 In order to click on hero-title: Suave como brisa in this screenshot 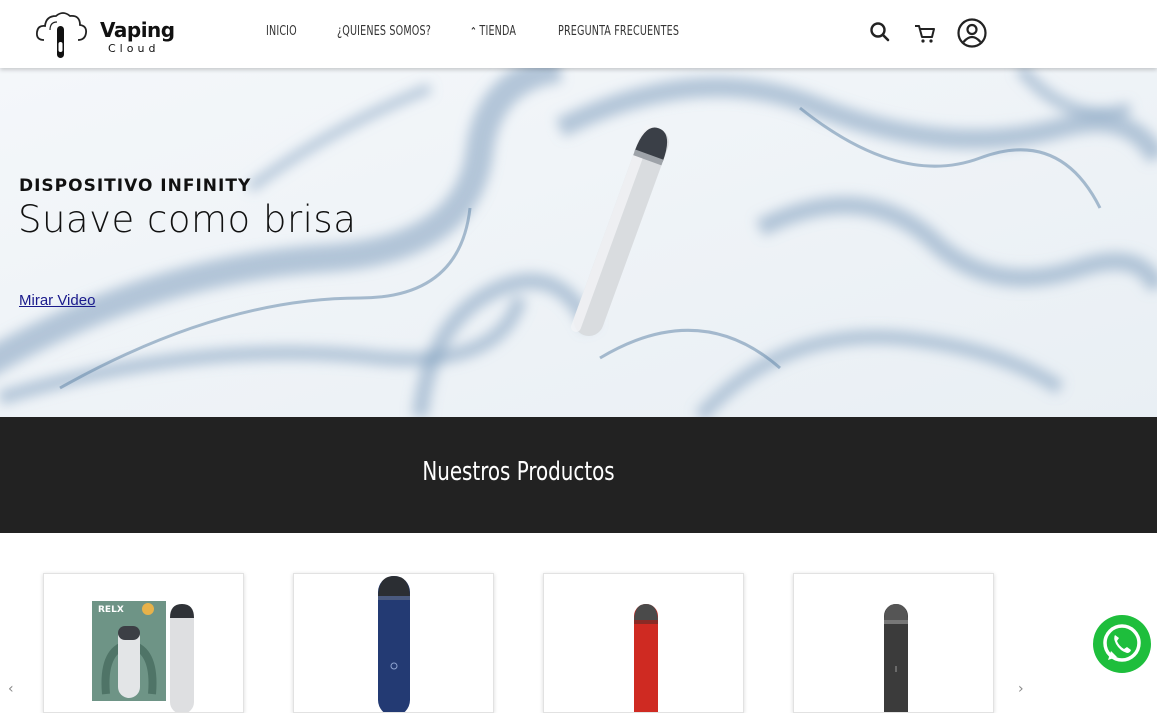, I will do `click(187, 219)`.